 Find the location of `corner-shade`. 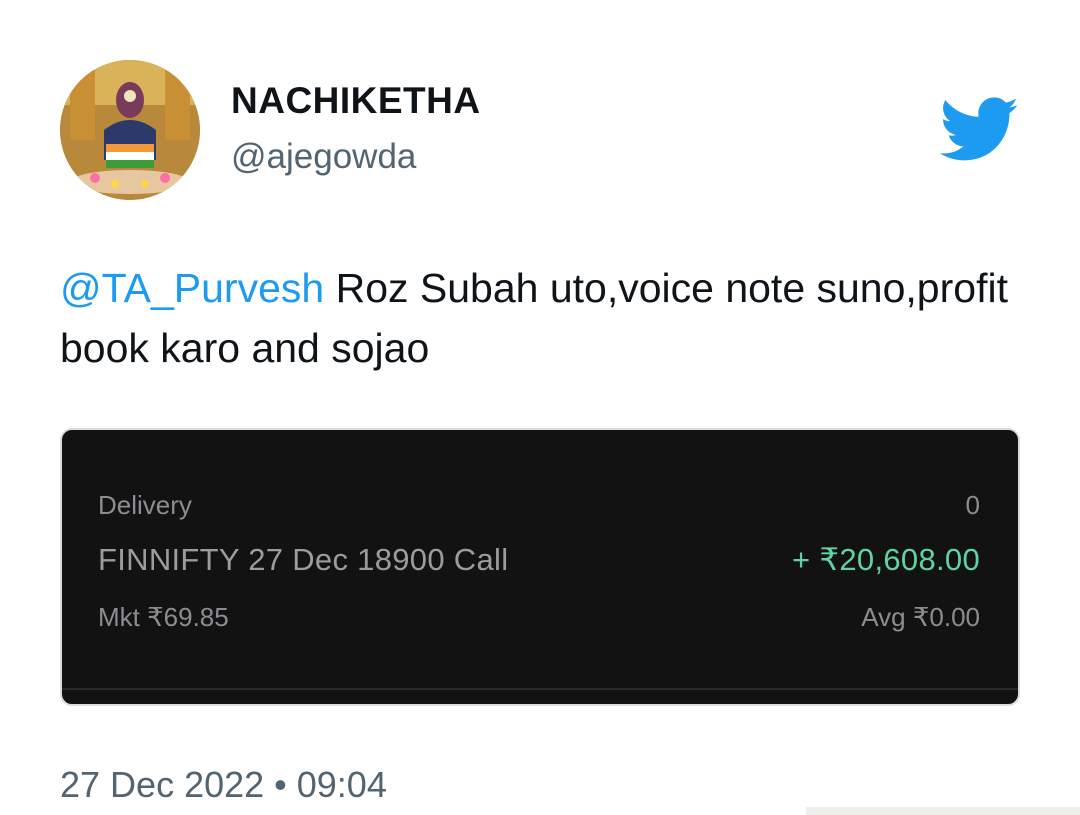

corner-shade is located at coordinates (943, 811).